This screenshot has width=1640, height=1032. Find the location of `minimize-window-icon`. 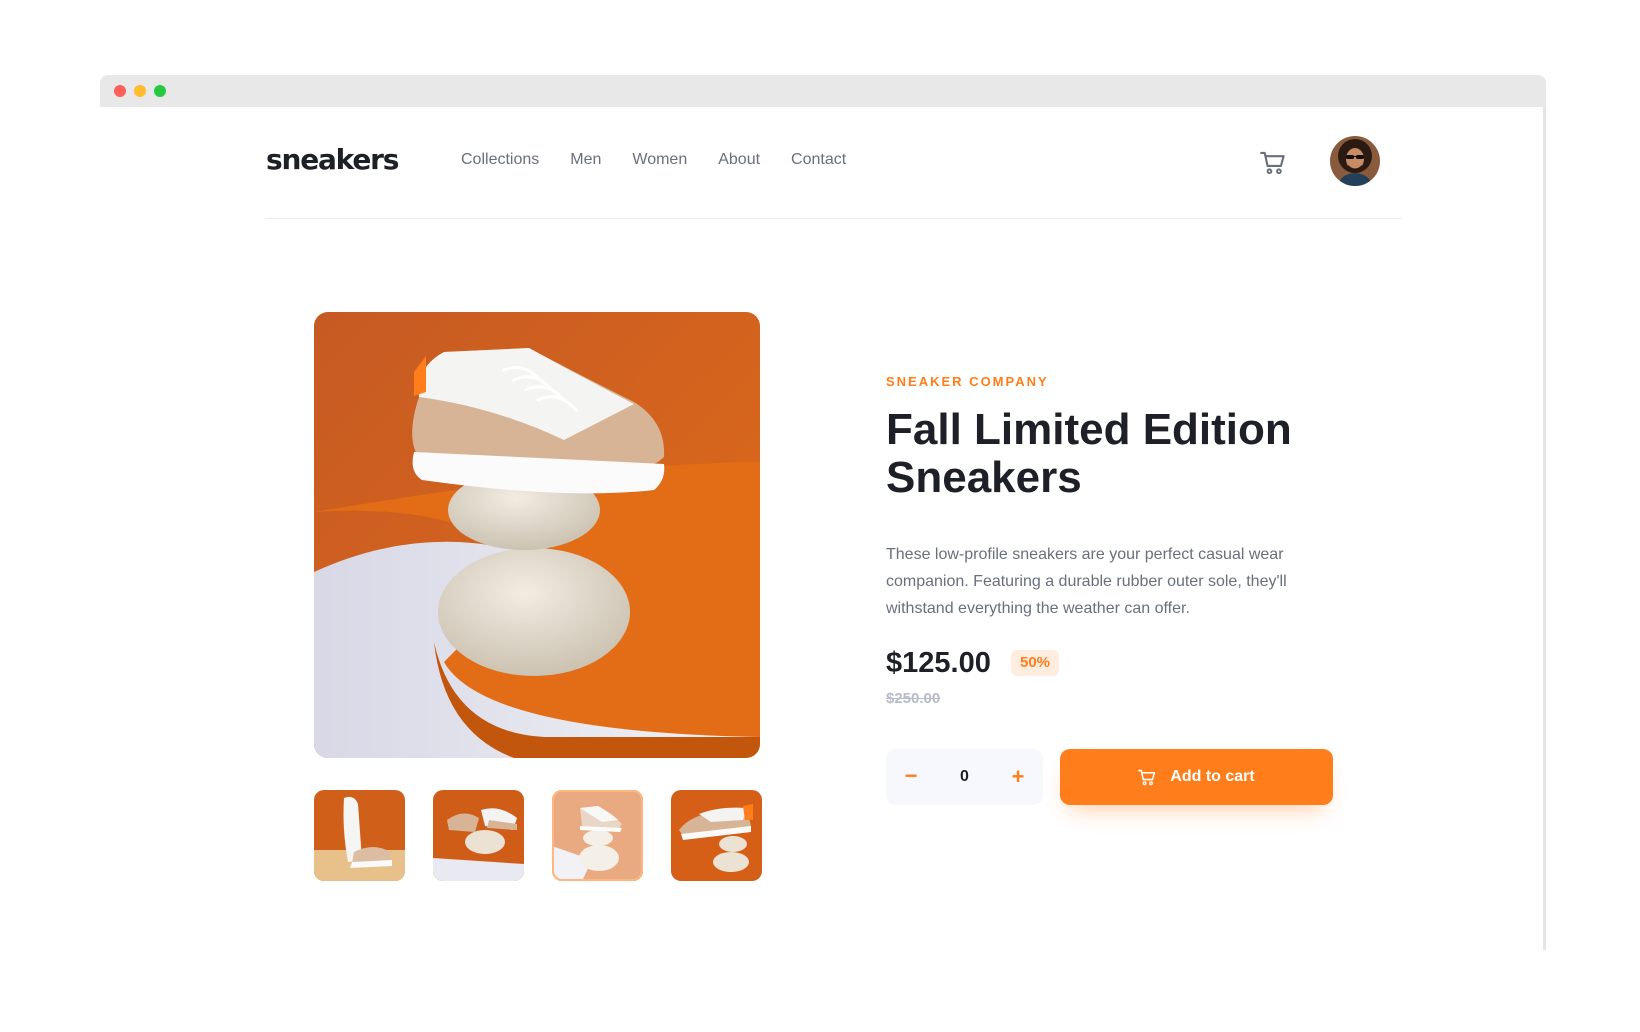

minimize-window-icon is located at coordinates (140, 91).